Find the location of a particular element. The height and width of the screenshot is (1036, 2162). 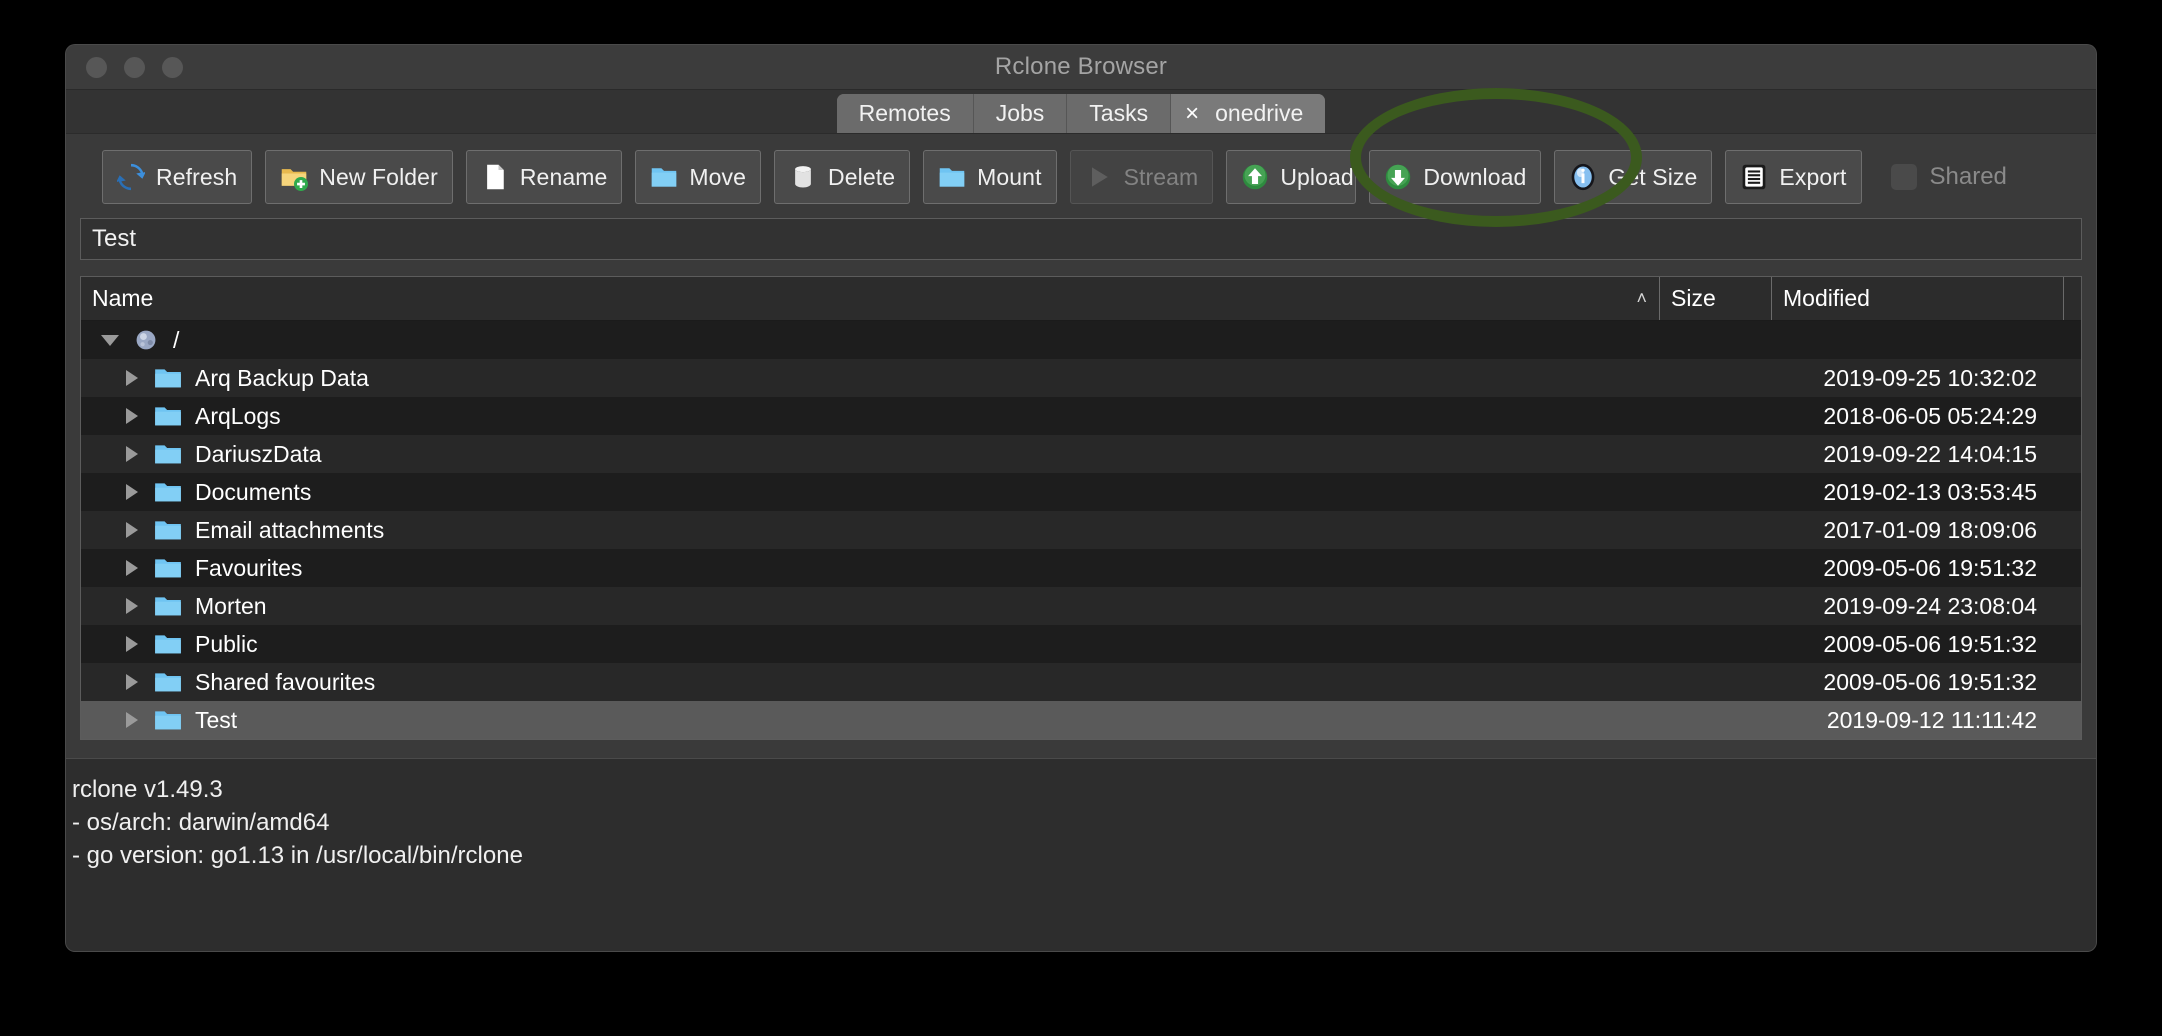

tab-label: Remotes is located at coordinates (904, 113).